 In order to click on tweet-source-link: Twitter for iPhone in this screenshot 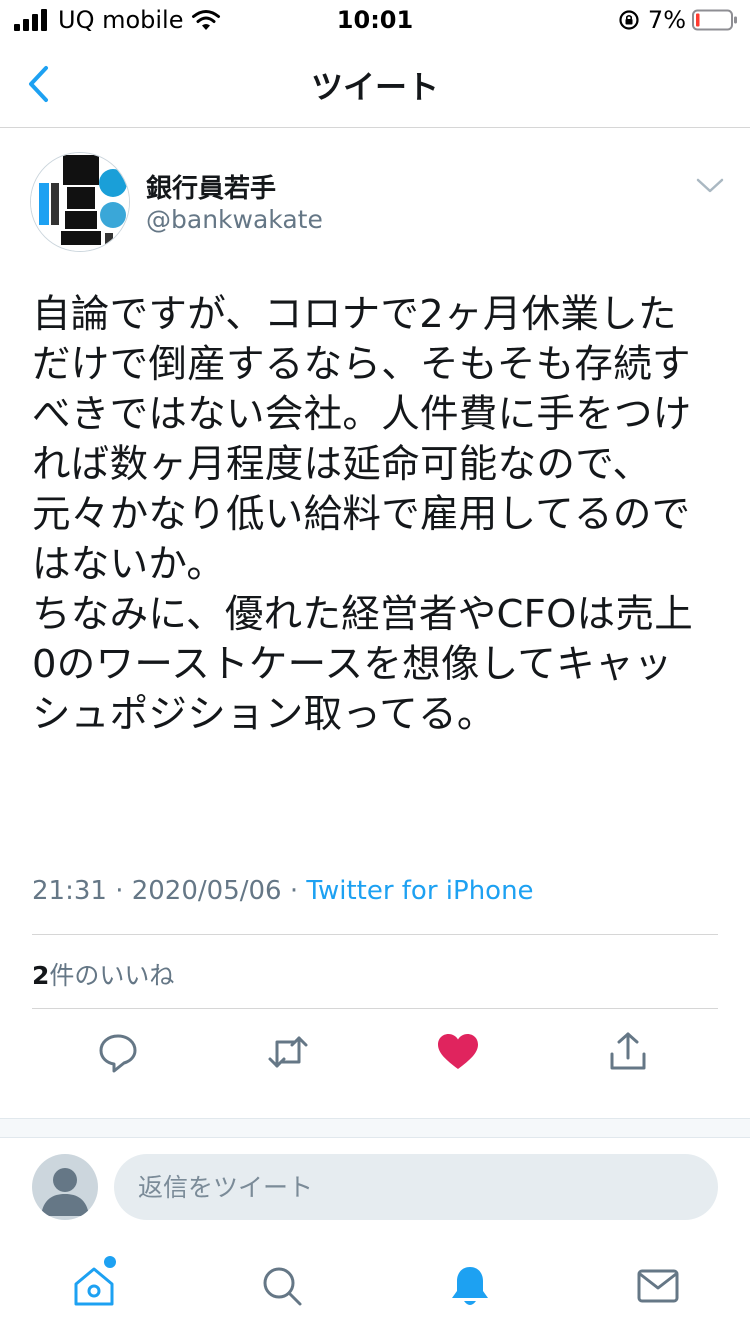, I will do `click(419, 891)`.